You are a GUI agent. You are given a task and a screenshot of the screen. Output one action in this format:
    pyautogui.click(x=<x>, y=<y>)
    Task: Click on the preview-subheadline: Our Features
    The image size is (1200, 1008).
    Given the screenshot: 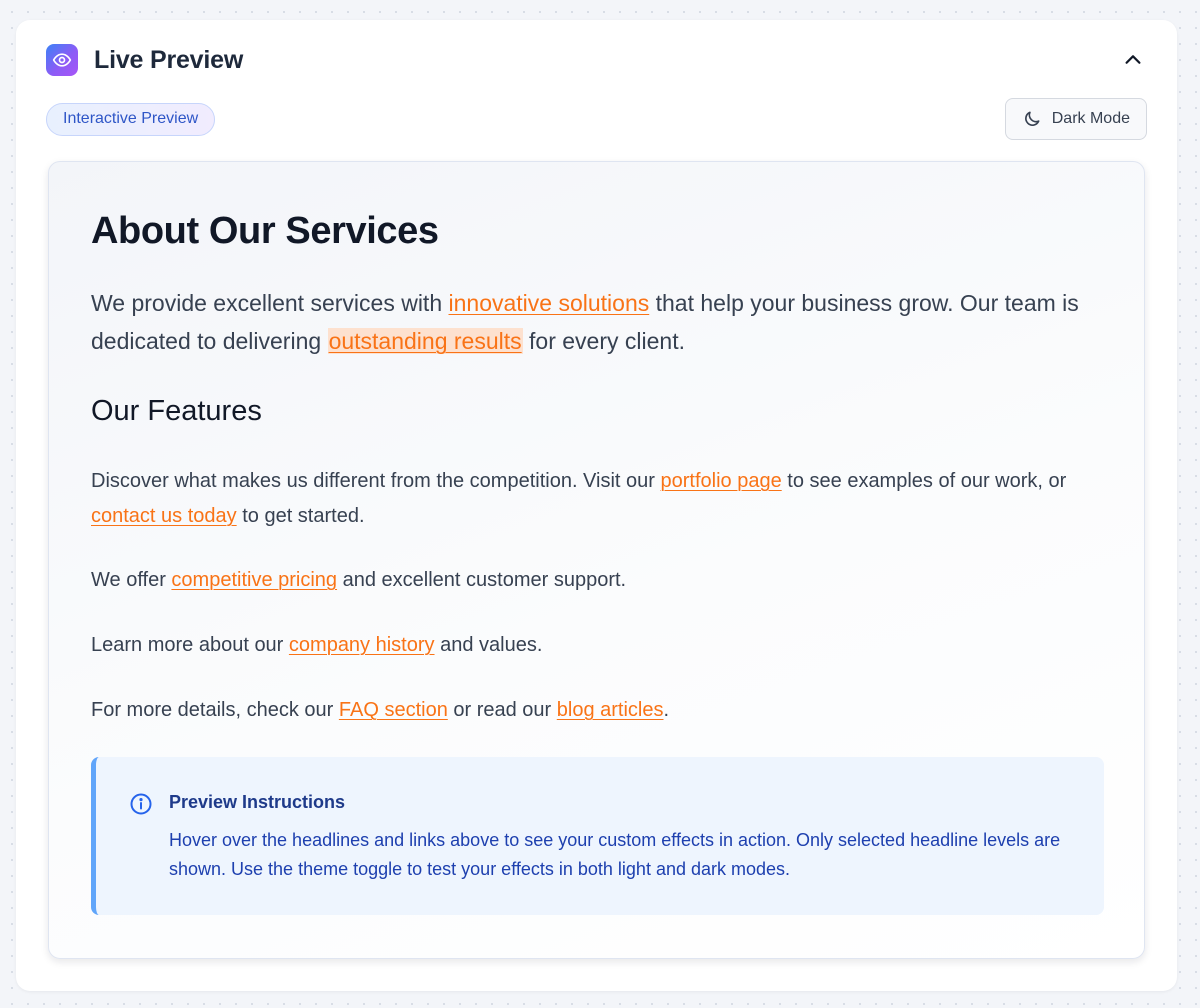 What is the action you would take?
    pyautogui.click(x=176, y=411)
    